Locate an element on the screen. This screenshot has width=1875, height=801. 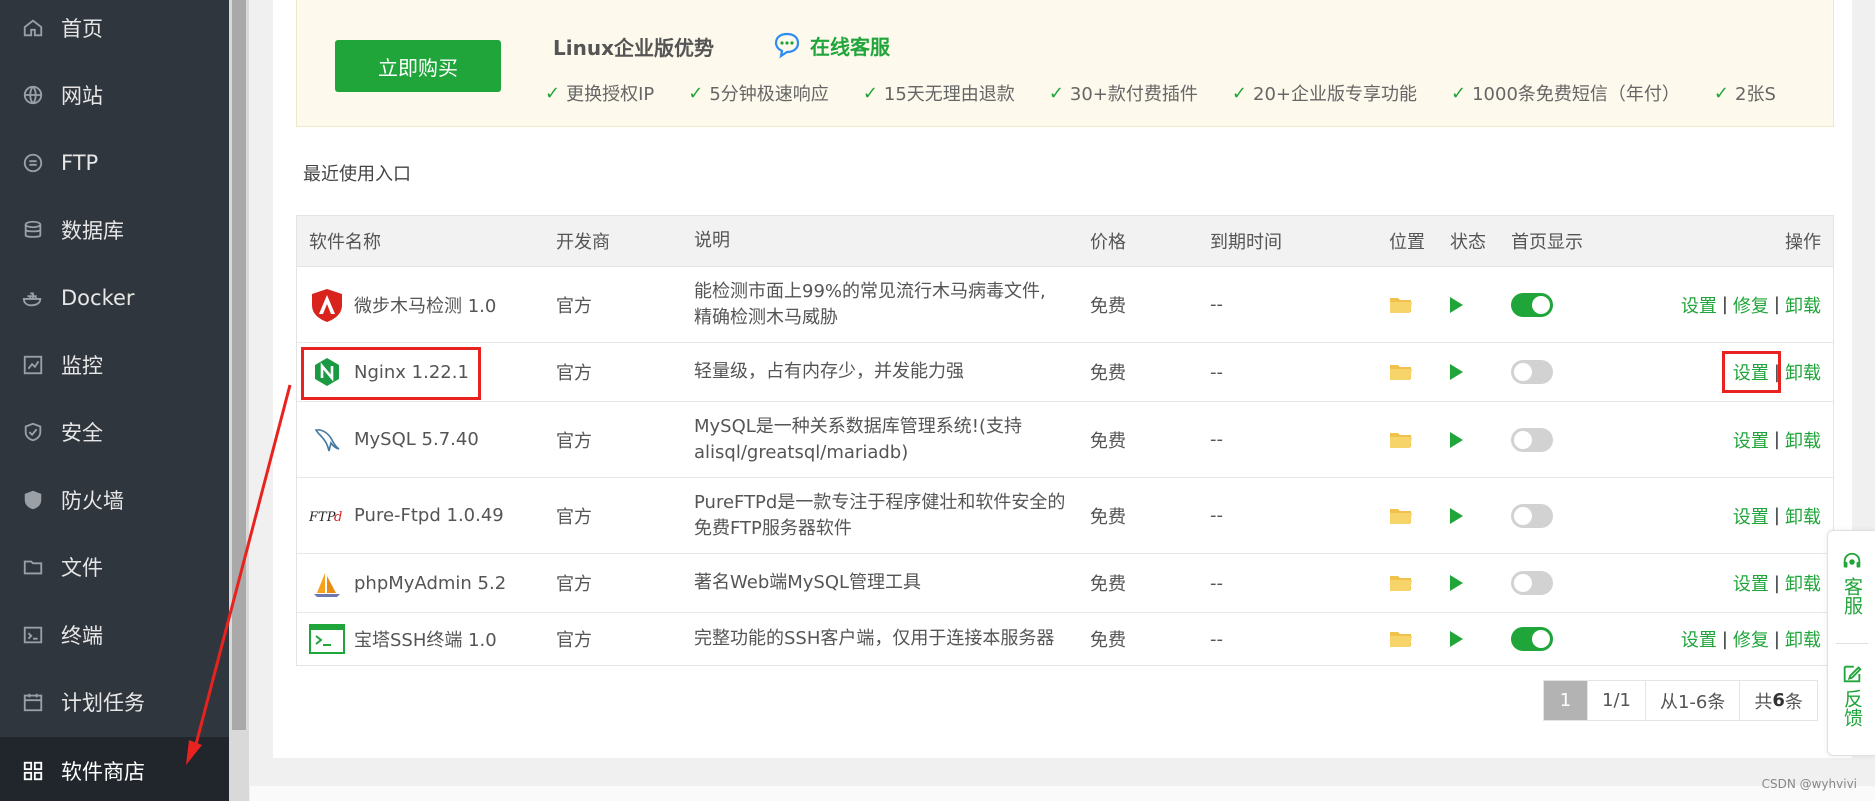
sidebar-item-database: 数据库 is located at coordinates (114, 229).